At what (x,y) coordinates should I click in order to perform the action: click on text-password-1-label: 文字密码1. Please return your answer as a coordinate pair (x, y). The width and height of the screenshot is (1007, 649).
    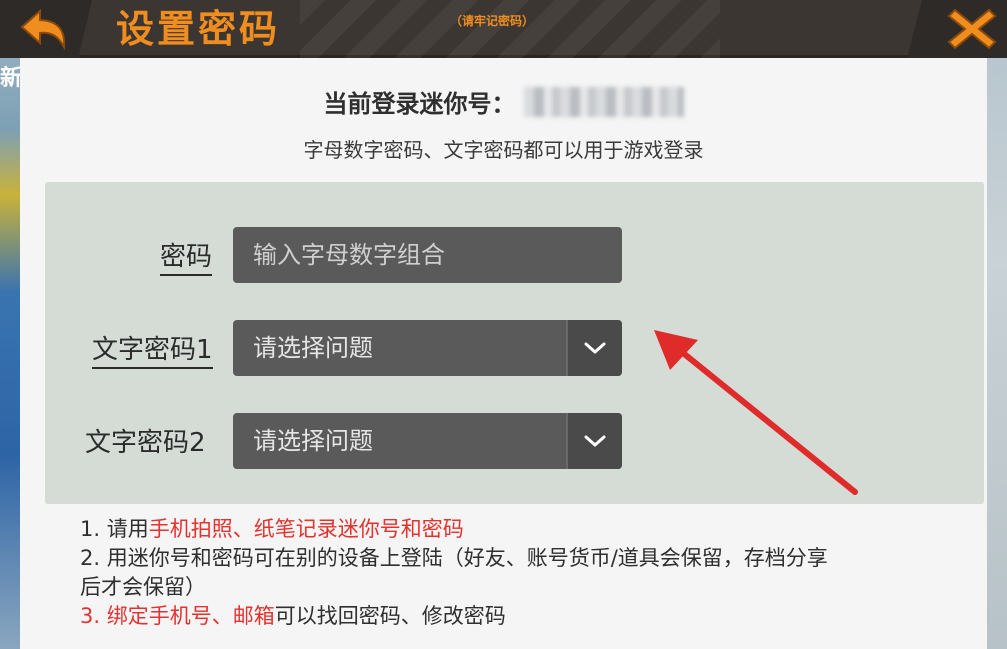
    Looking at the image, I should click on (152, 349).